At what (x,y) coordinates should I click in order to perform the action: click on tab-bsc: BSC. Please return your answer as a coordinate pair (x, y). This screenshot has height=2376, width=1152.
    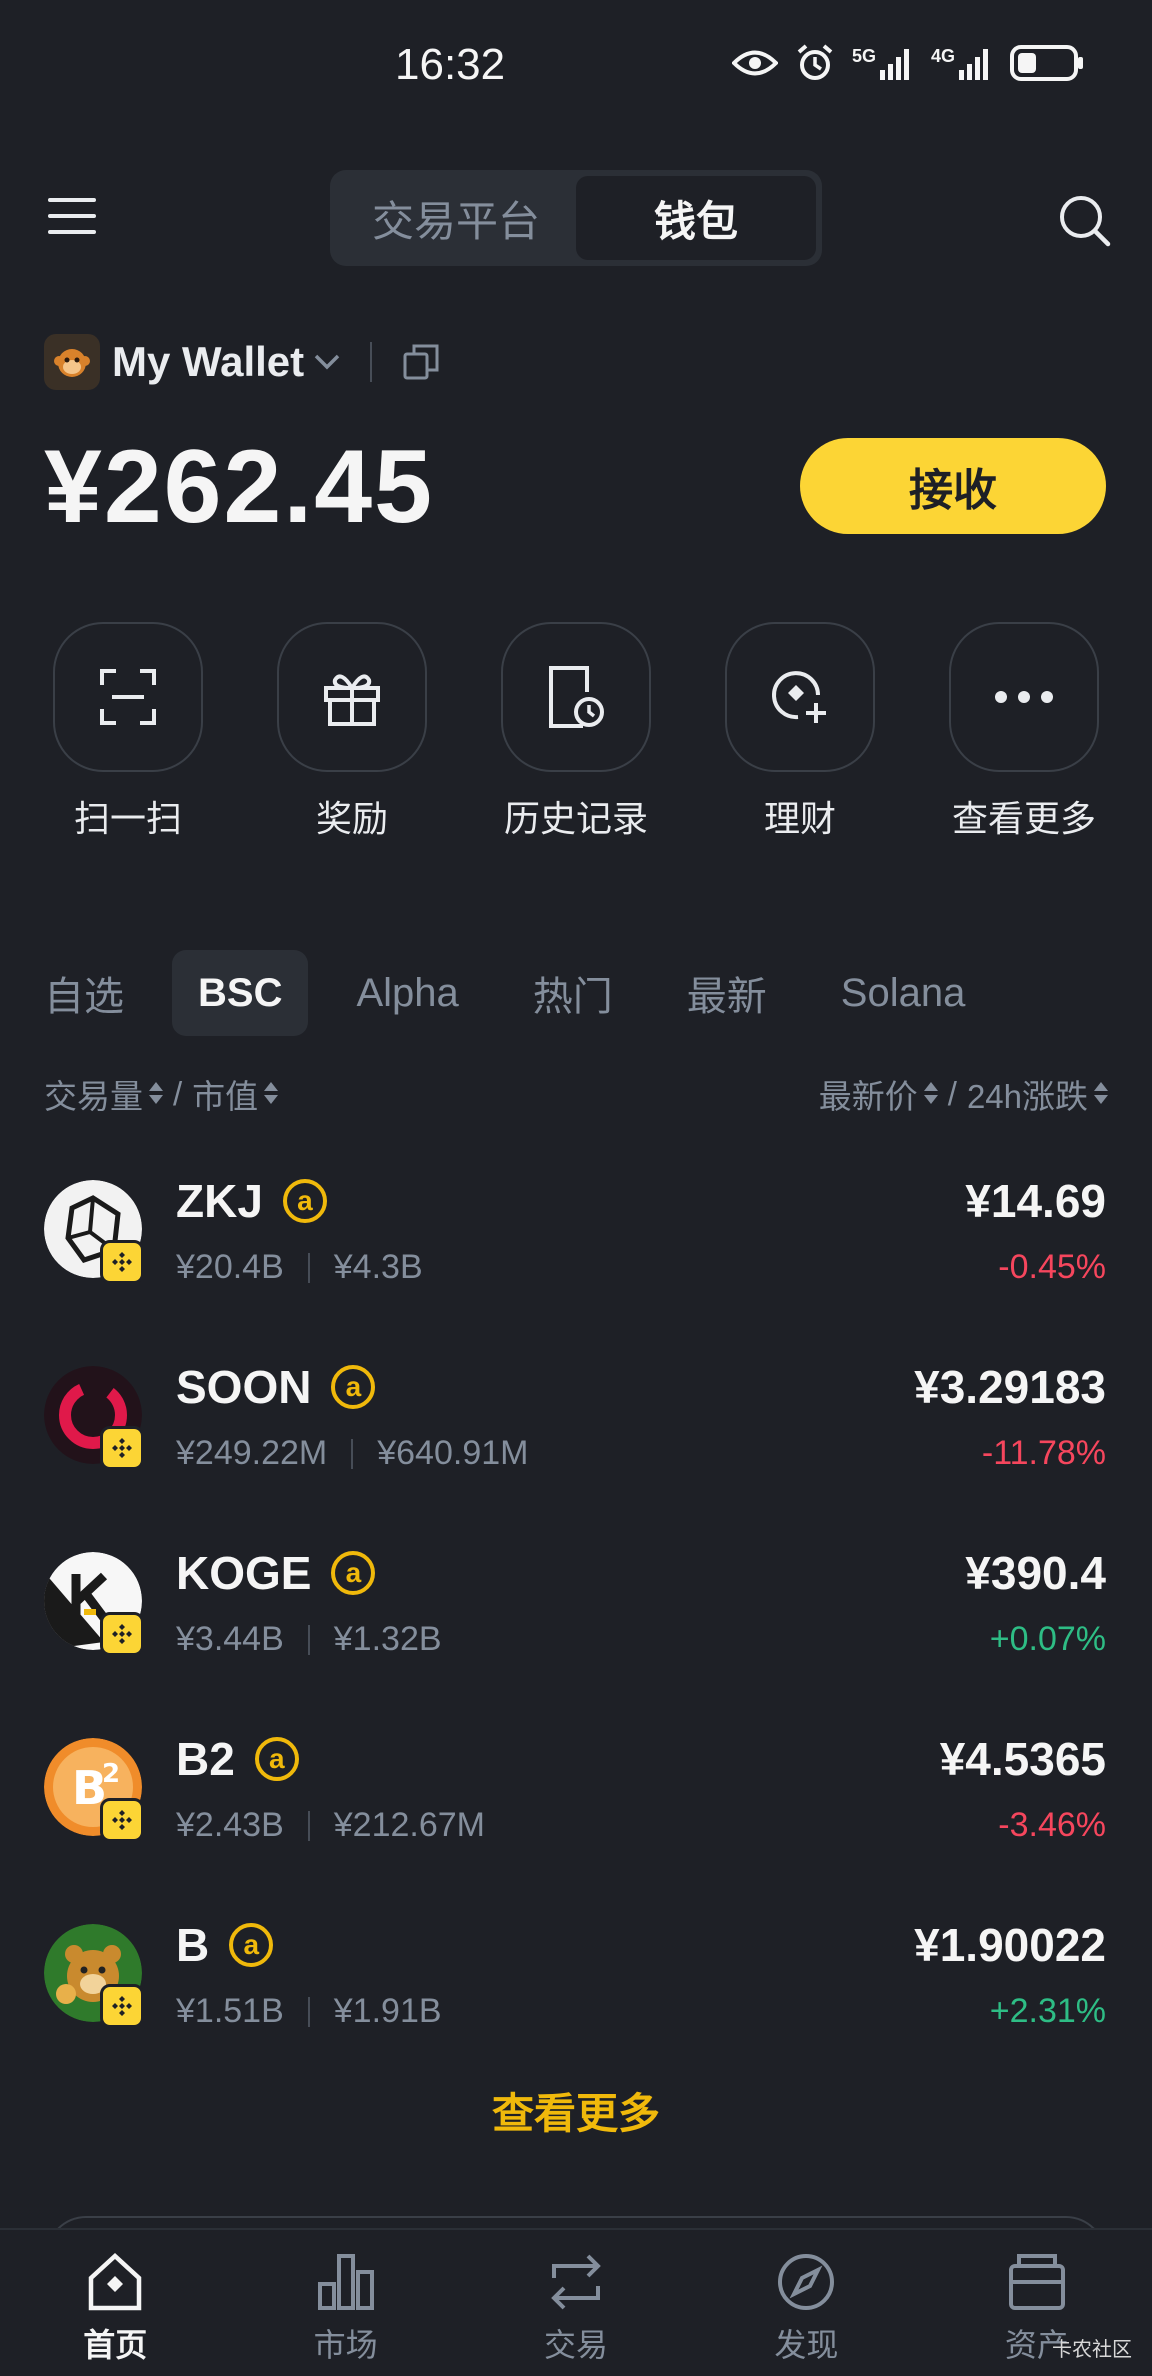
    Looking at the image, I should click on (240, 993).